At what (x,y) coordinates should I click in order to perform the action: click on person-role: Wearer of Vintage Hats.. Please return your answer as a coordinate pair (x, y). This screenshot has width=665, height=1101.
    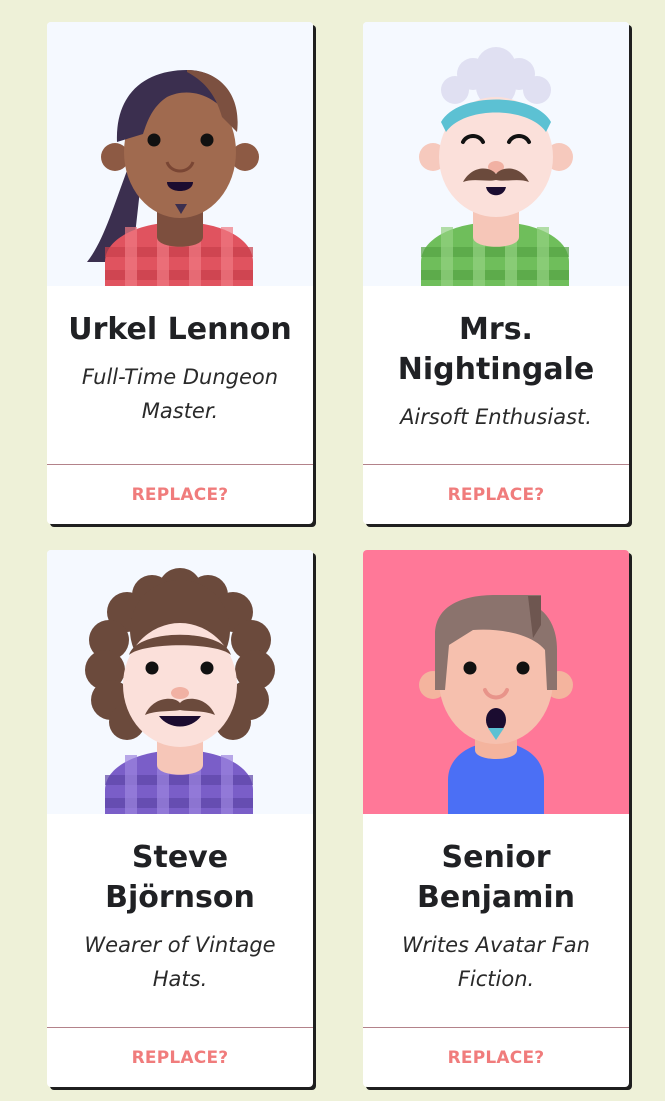
    Looking at the image, I should click on (180, 962).